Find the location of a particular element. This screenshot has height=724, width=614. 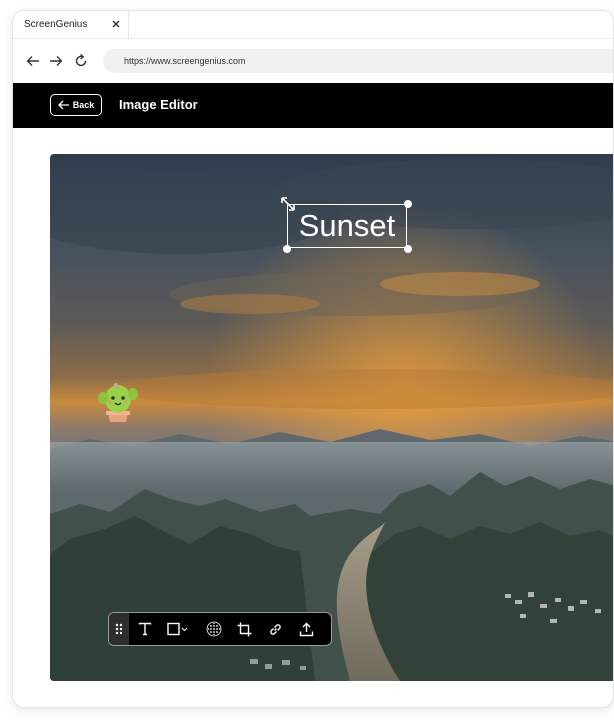

resize-handle-bottom-right is located at coordinates (408, 249).